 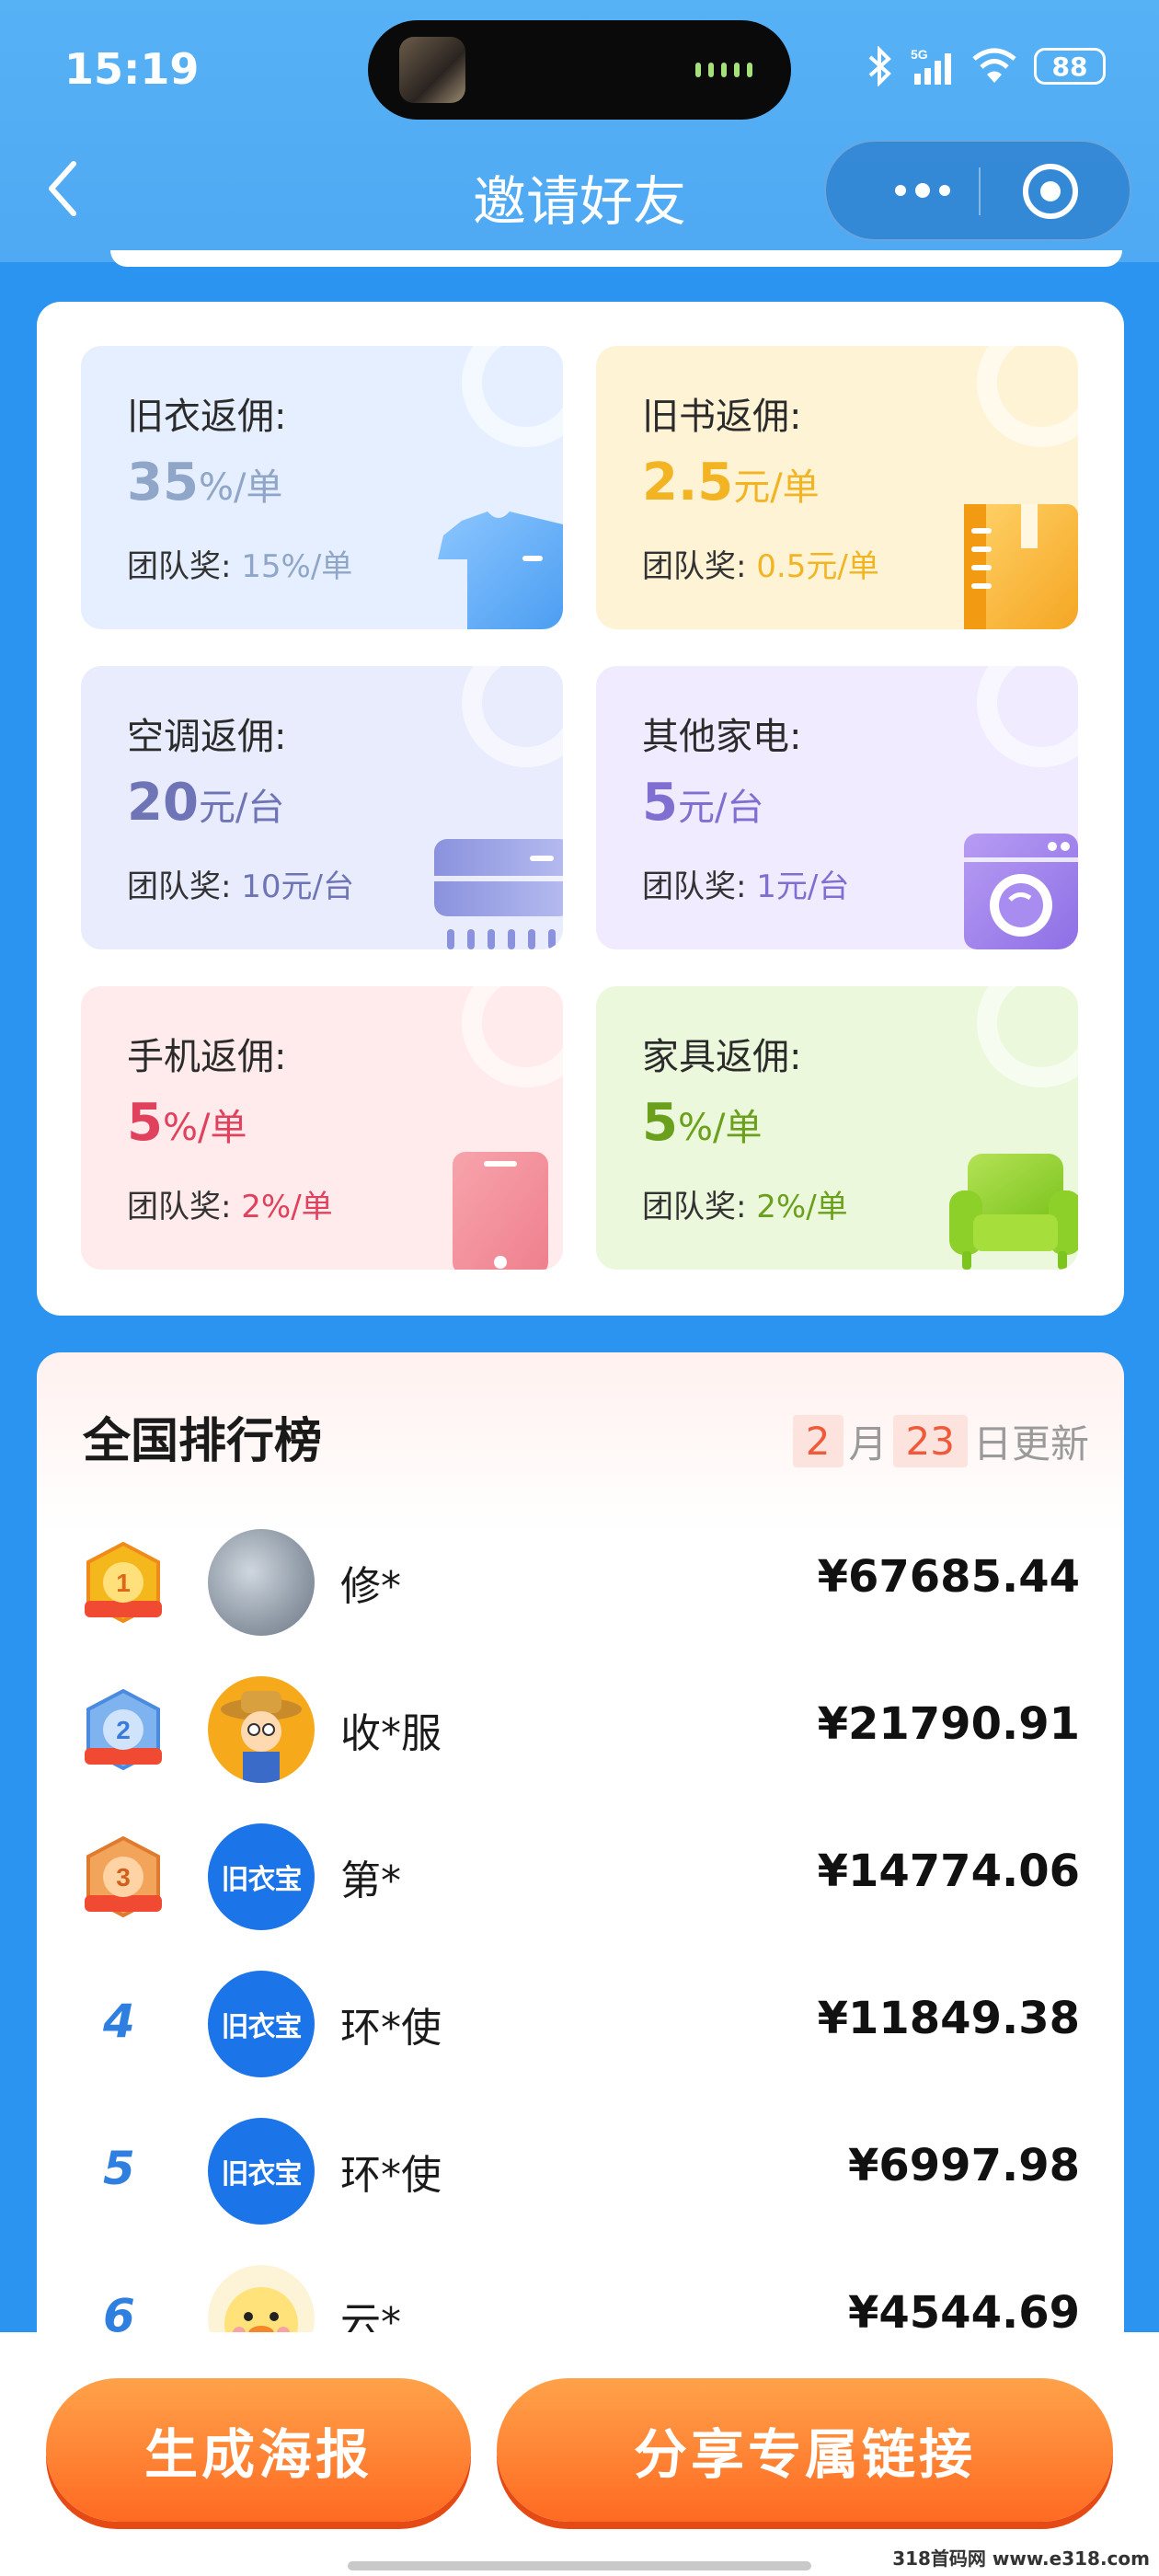 I want to click on user-name: 修*, so click(x=370, y=1586).